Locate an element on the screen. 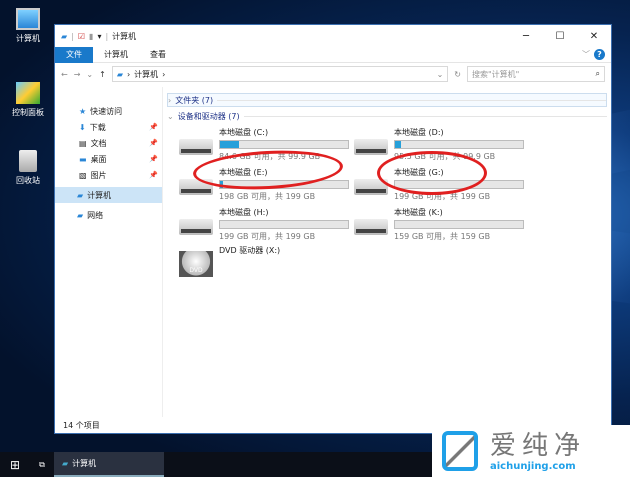  minimize-button: ─ is located at coordinates (526, 36).